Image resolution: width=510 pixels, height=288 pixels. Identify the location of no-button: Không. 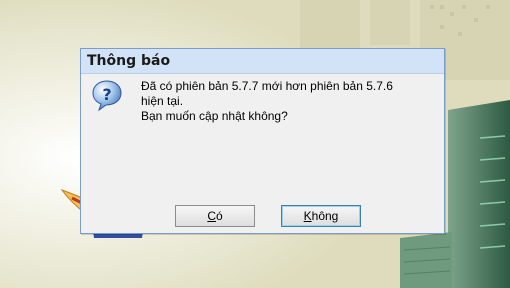
(321, 216).